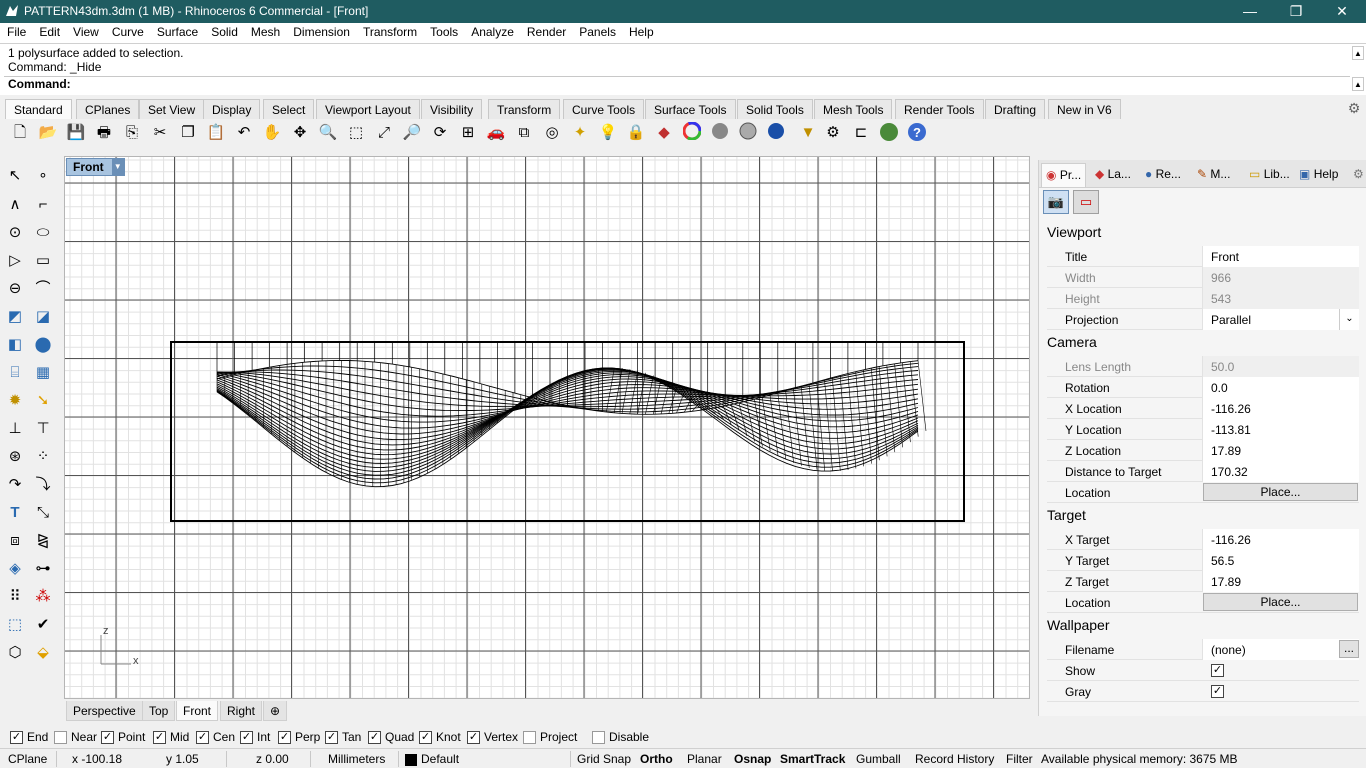 This screenshot has height=768, width=1366. Describe the element at coordinates (546, 31) in the screenshot. I see `menu-render: Render` at that location.